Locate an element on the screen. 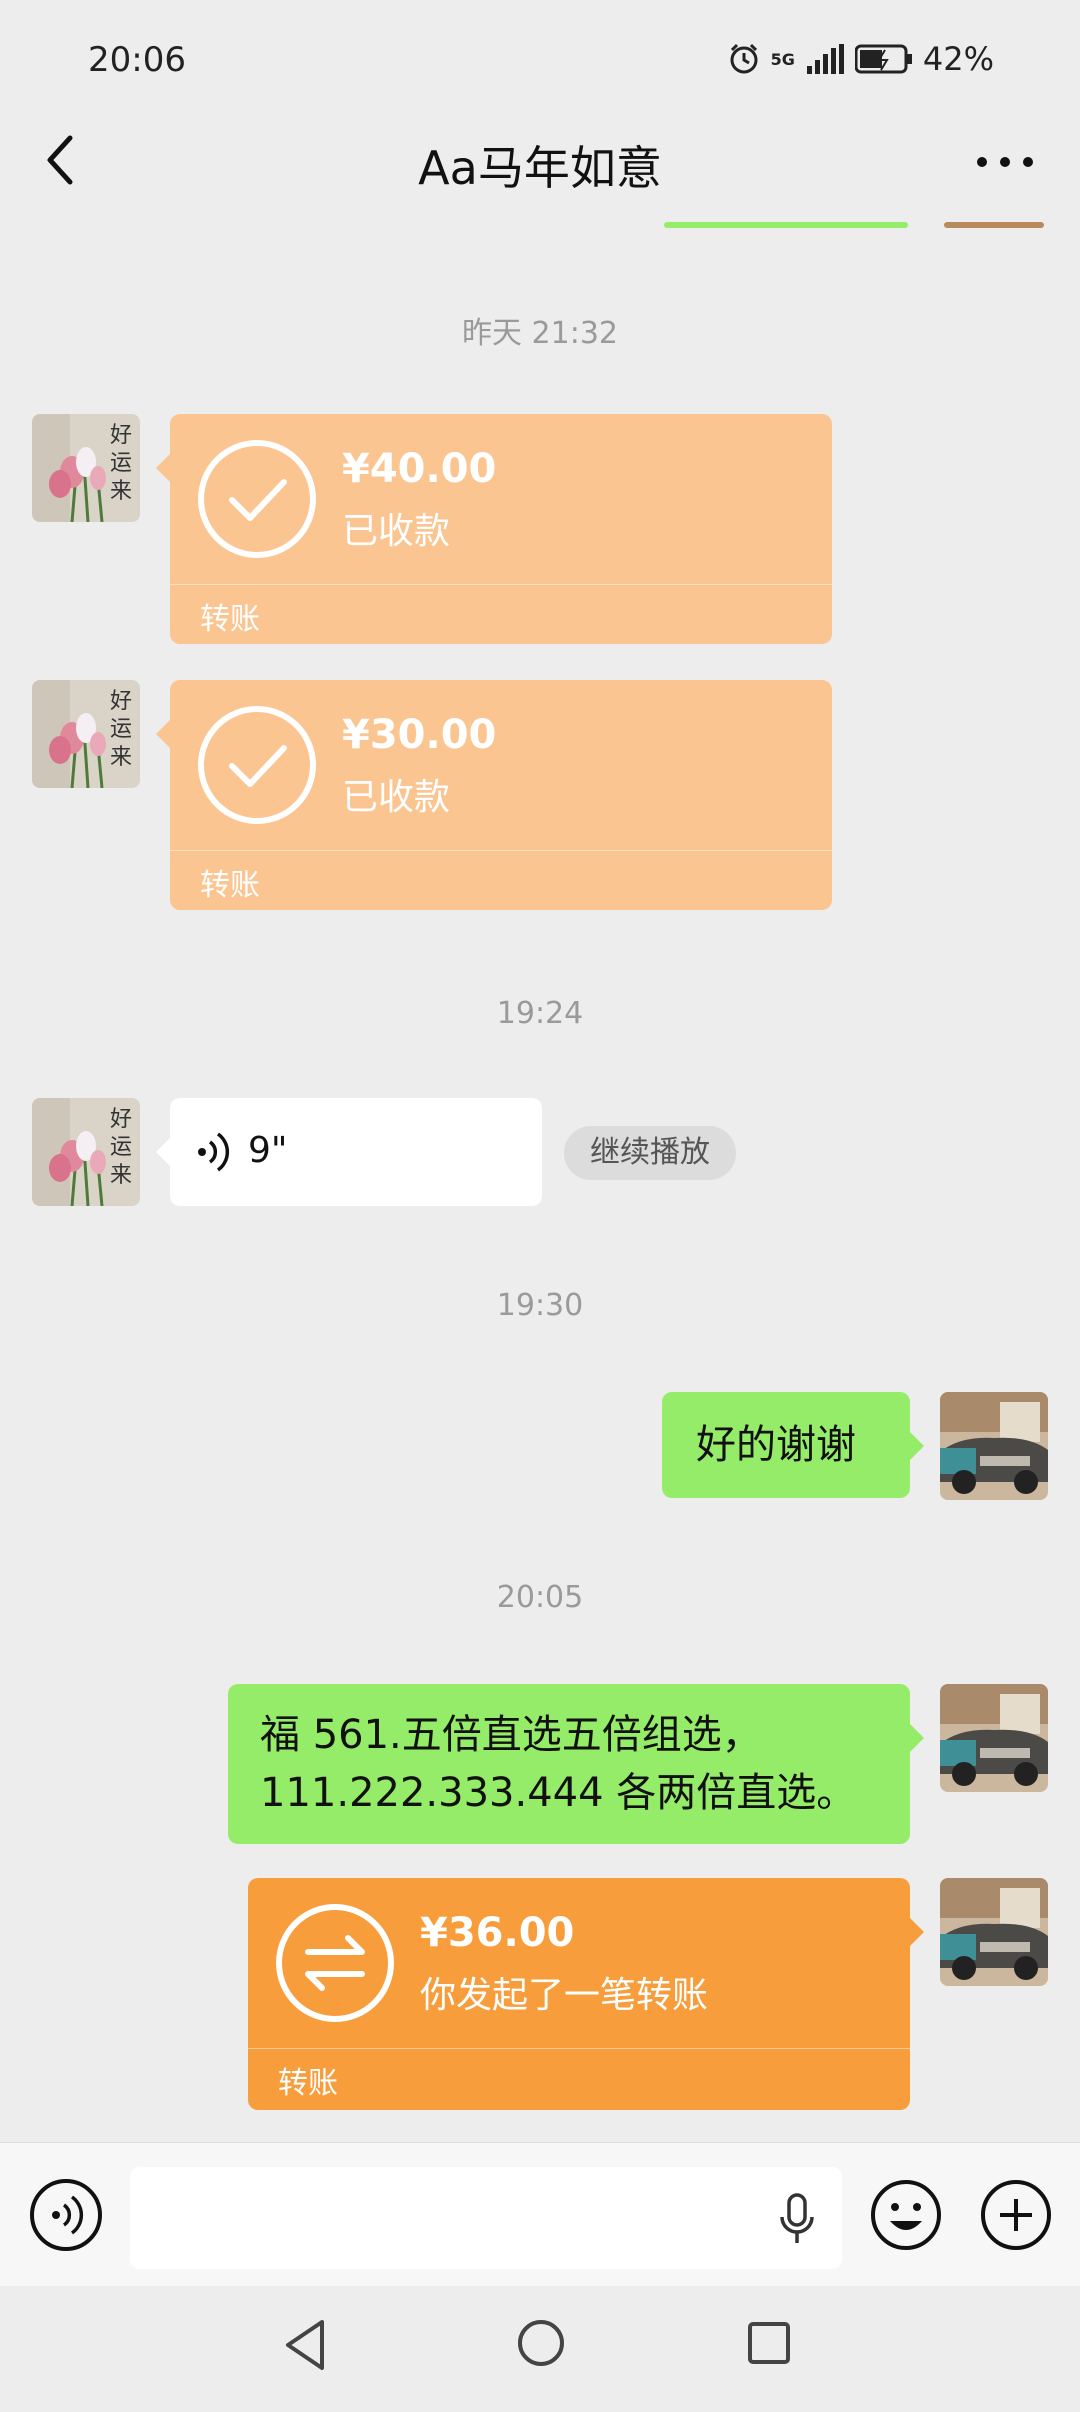 This screenshot has width=1080, height=2412. voice-message: 9" is located at coordinates (349, 1152).